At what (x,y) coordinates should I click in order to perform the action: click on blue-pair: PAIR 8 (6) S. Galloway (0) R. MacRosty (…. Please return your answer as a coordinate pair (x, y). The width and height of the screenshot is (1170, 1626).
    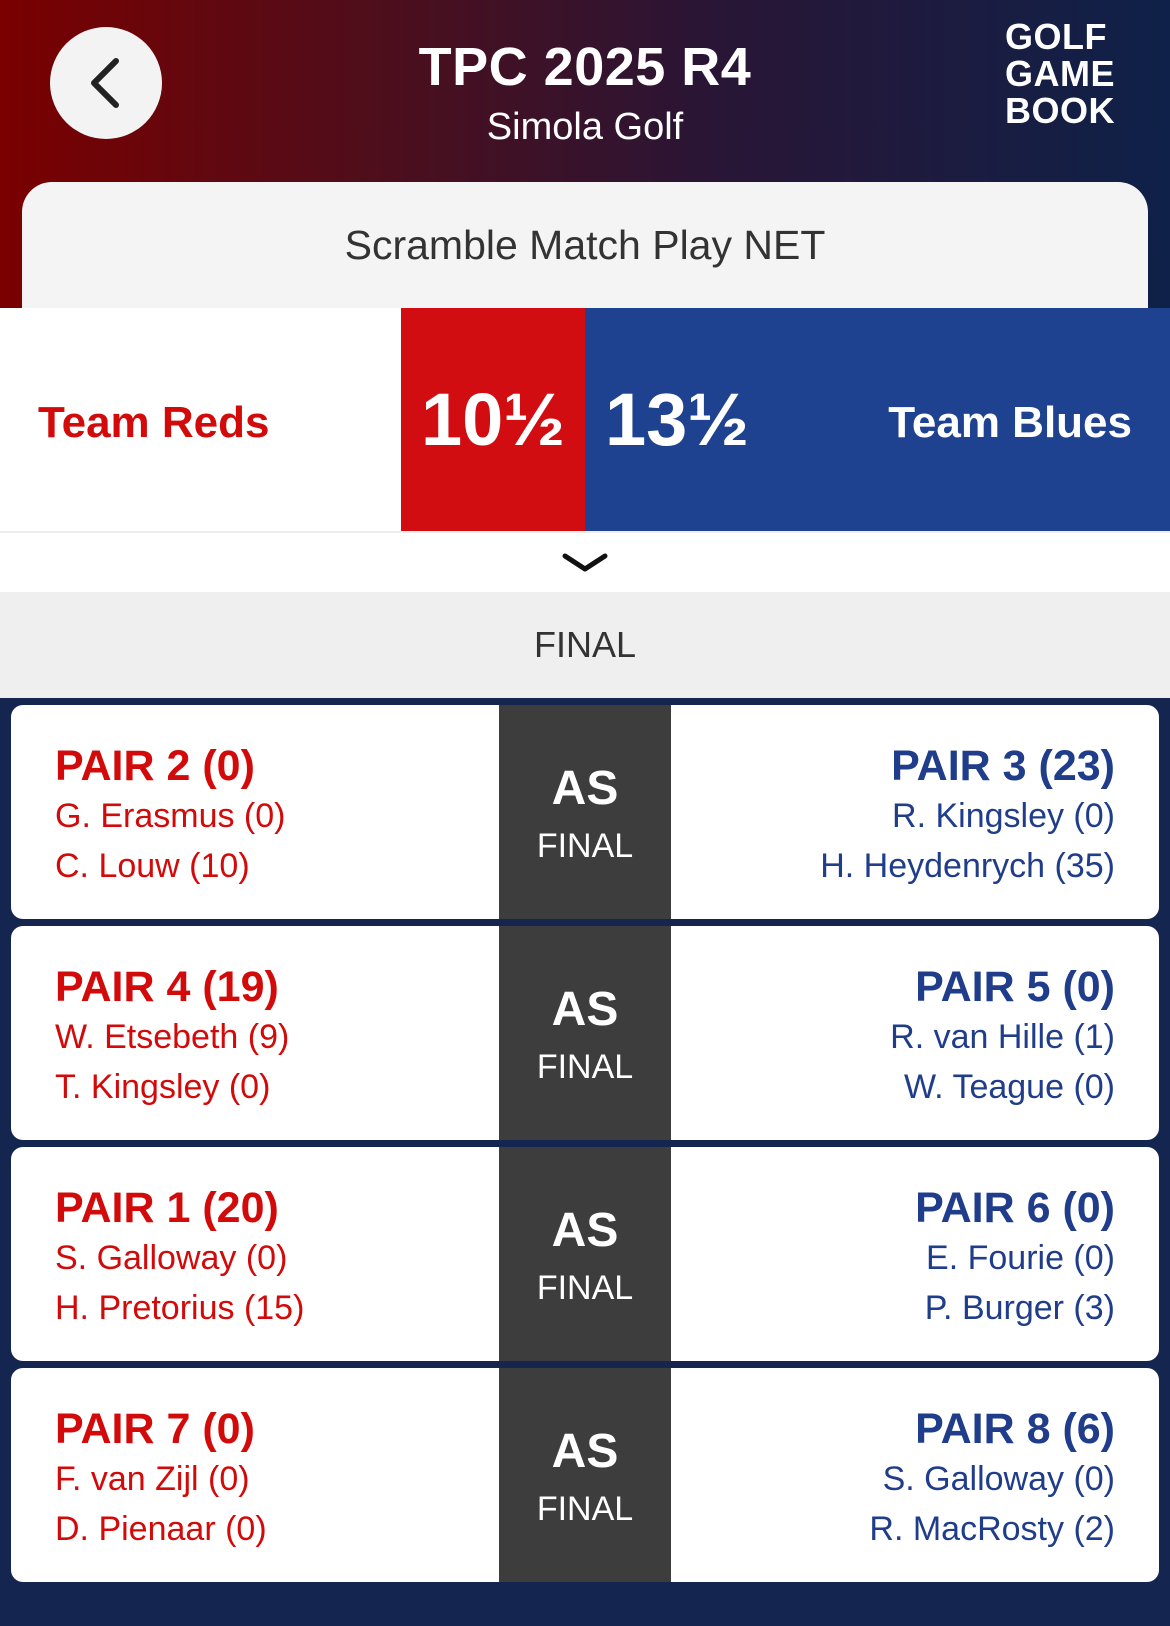
    Looking at the image, I should click on (992, 1476).